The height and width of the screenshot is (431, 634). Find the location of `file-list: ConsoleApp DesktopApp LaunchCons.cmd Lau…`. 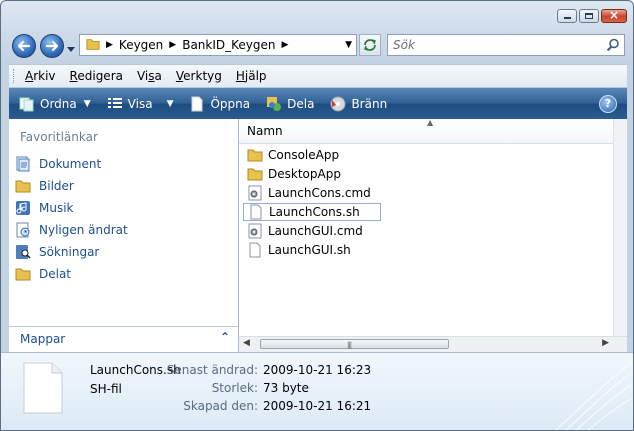

file-list: ConsoleApp DesktopApp LaunchCons.cmd Lau… is located at coordinates (312, 203).